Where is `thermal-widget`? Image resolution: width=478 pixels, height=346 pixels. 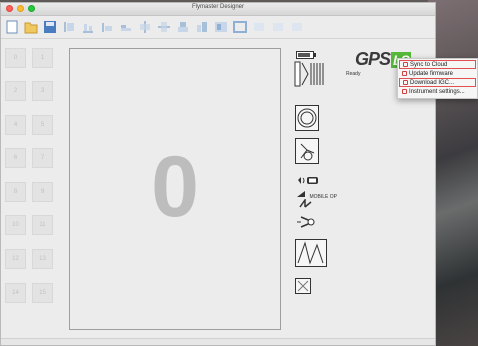 thermal-widget is located at coordinates (307, 153).